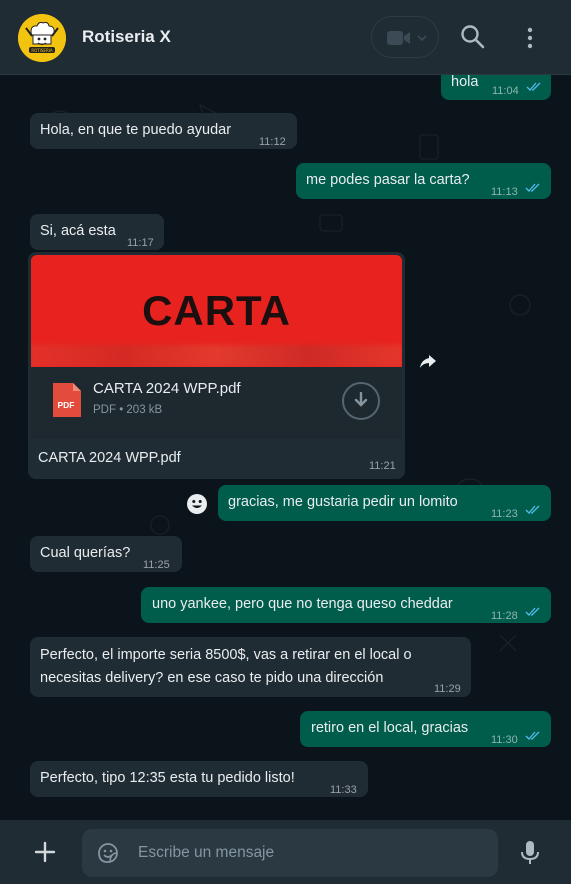 The height and width of the screenshot is (884, 571). What do you see at coordinates (390, 728) in the screenshot?
I see `message-text: retiro en el local, gracias` at bounding box center [390, 728].